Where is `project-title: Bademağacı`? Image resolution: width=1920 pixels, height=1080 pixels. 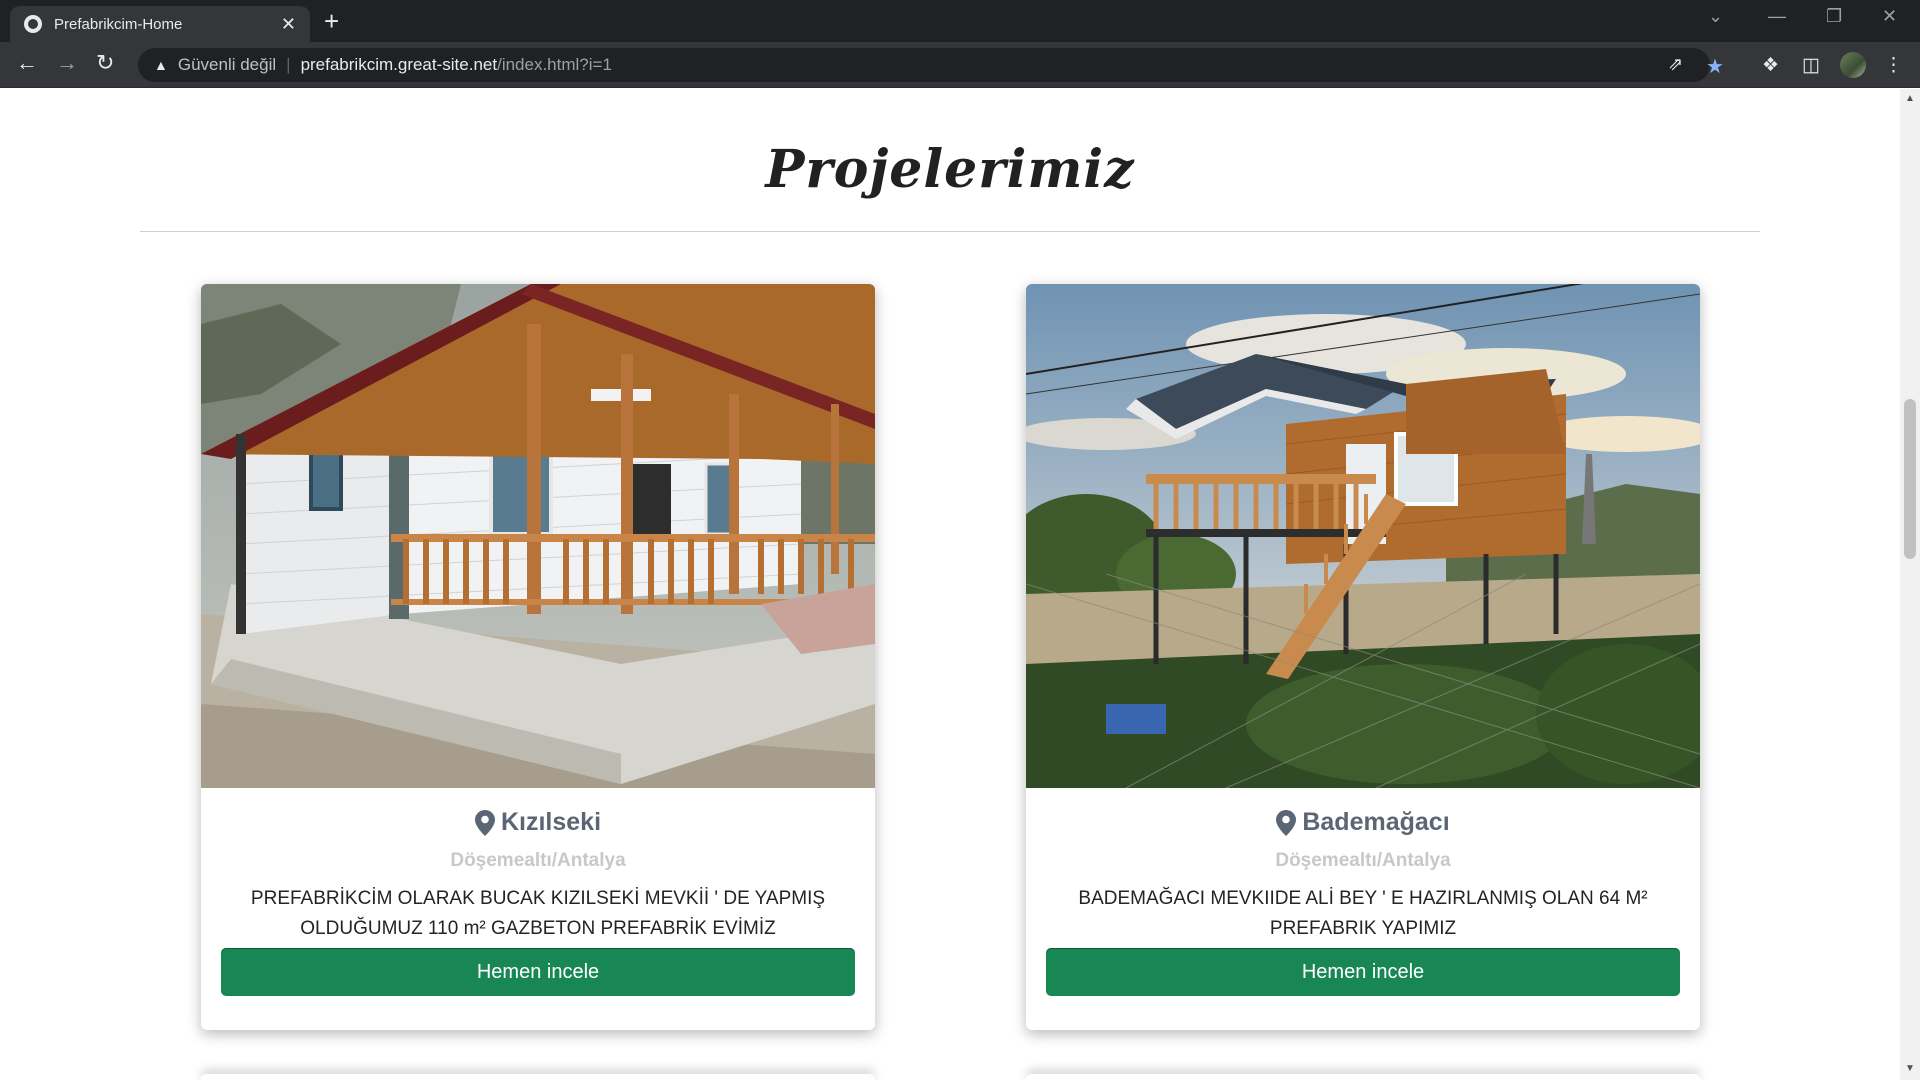
project-title: Bademağacı is located at coordinates (1376, 822).